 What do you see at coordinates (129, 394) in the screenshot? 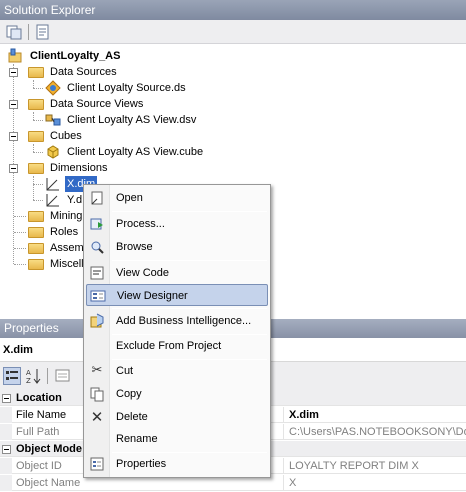
I see `menu-item-label: Copy` at bounding box center [129, 394].